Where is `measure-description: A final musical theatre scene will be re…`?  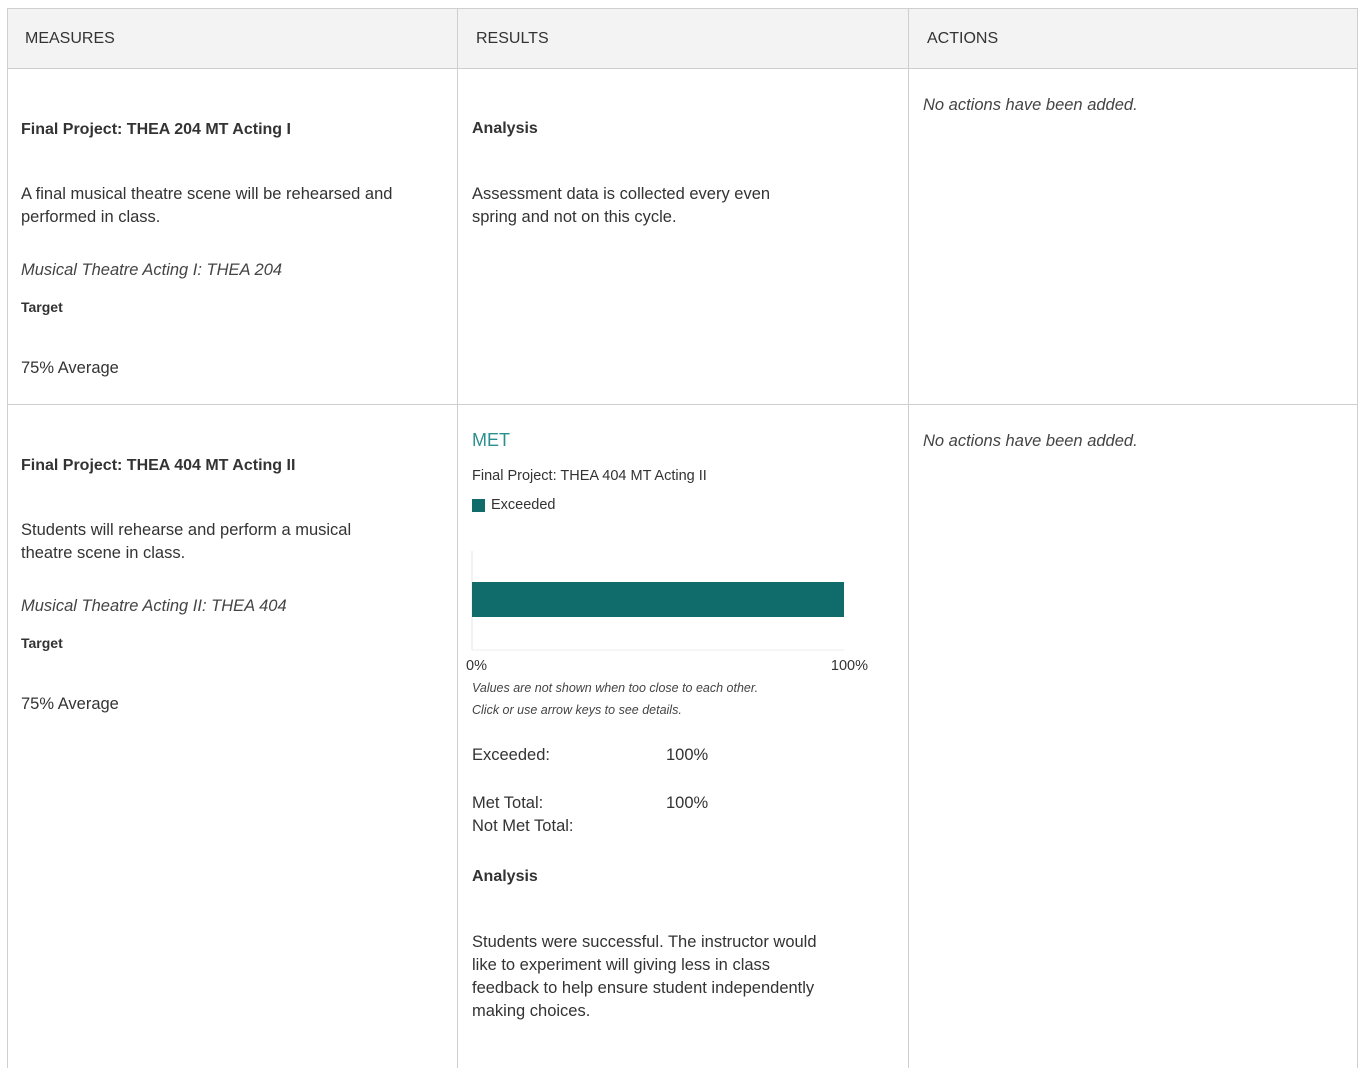 measure-description: A final musical theatre scene will be re… is located at coordinates (206, 206).